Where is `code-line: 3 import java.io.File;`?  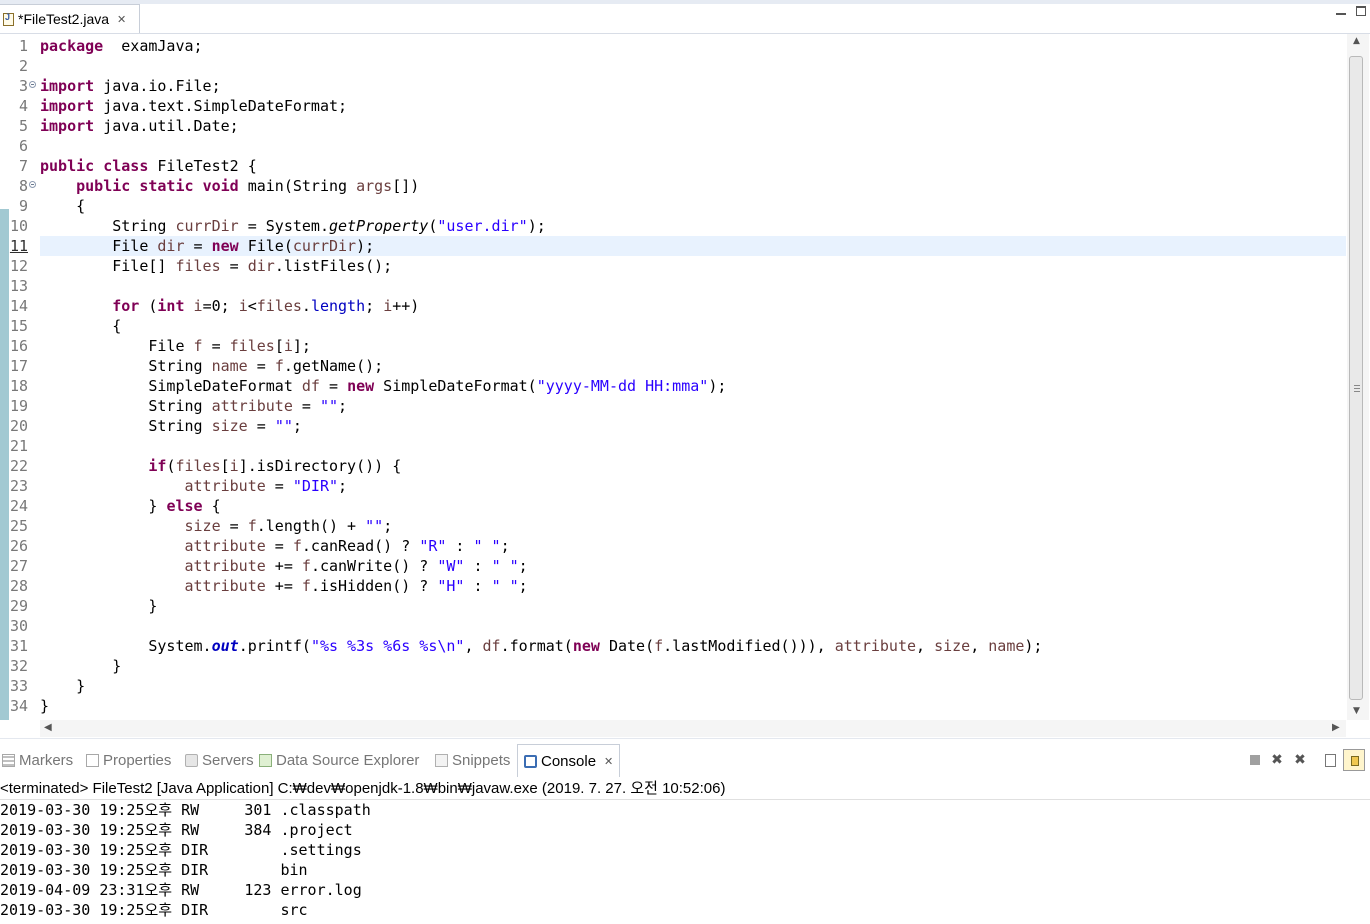 code-line: 3 import java.io.File; is located at coordinates (673, 86).